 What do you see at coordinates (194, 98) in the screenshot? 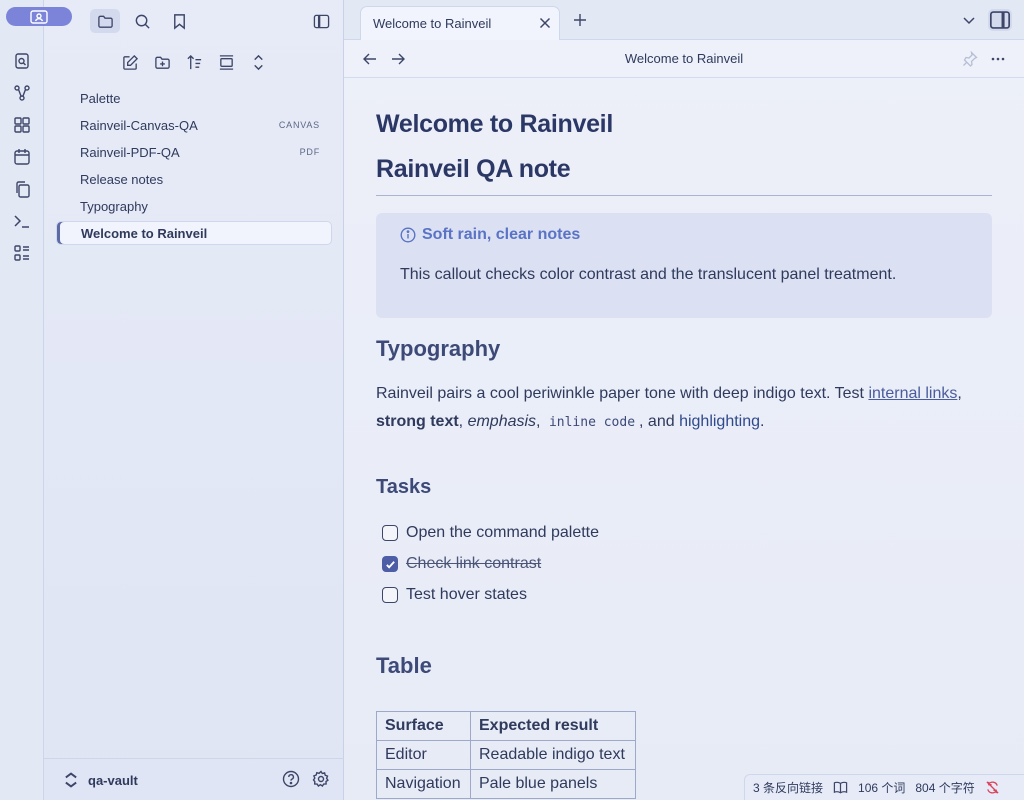
I see `file-item-palette: Palette` at bounding box center [194, 98].